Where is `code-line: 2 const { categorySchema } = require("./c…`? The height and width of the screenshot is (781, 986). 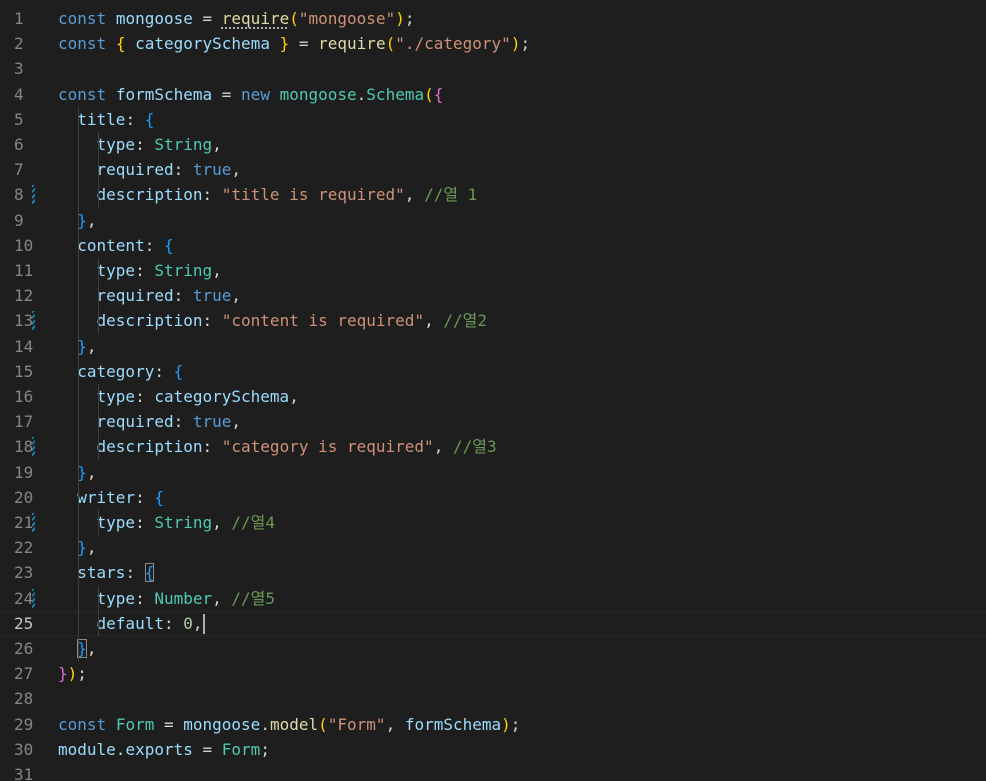
code-line: 2 const { categorySchema } = require("./c… is located at coordinates (493, 43).